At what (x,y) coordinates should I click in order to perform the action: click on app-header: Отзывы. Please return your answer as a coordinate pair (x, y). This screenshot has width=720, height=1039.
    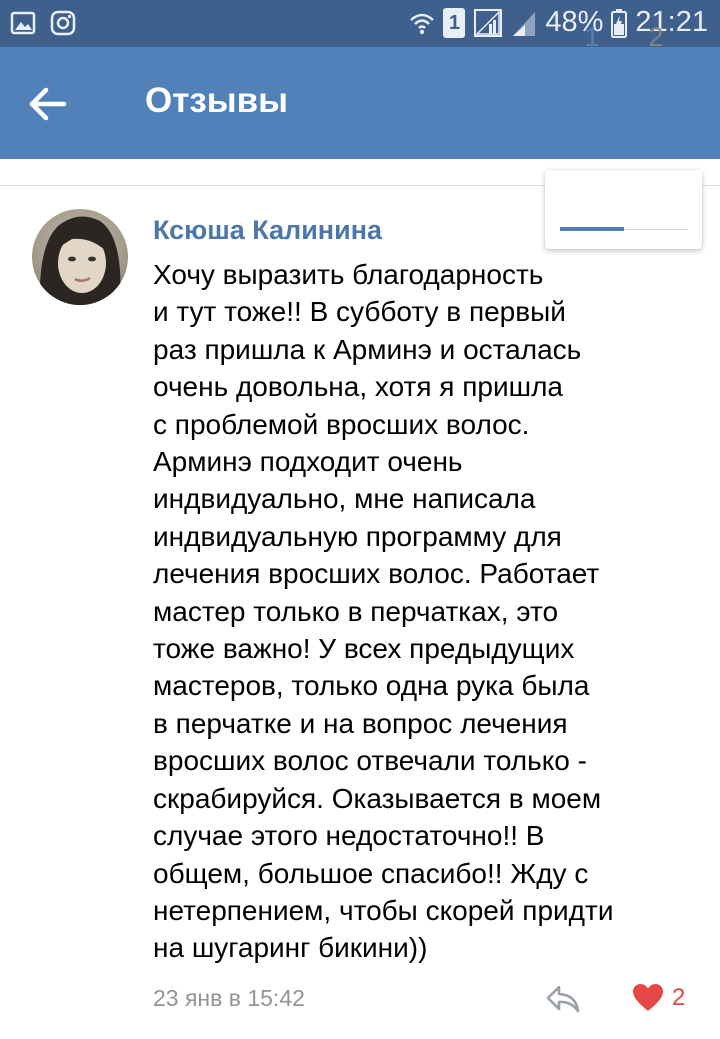
    Looking at the image, I should click on (360, 103).